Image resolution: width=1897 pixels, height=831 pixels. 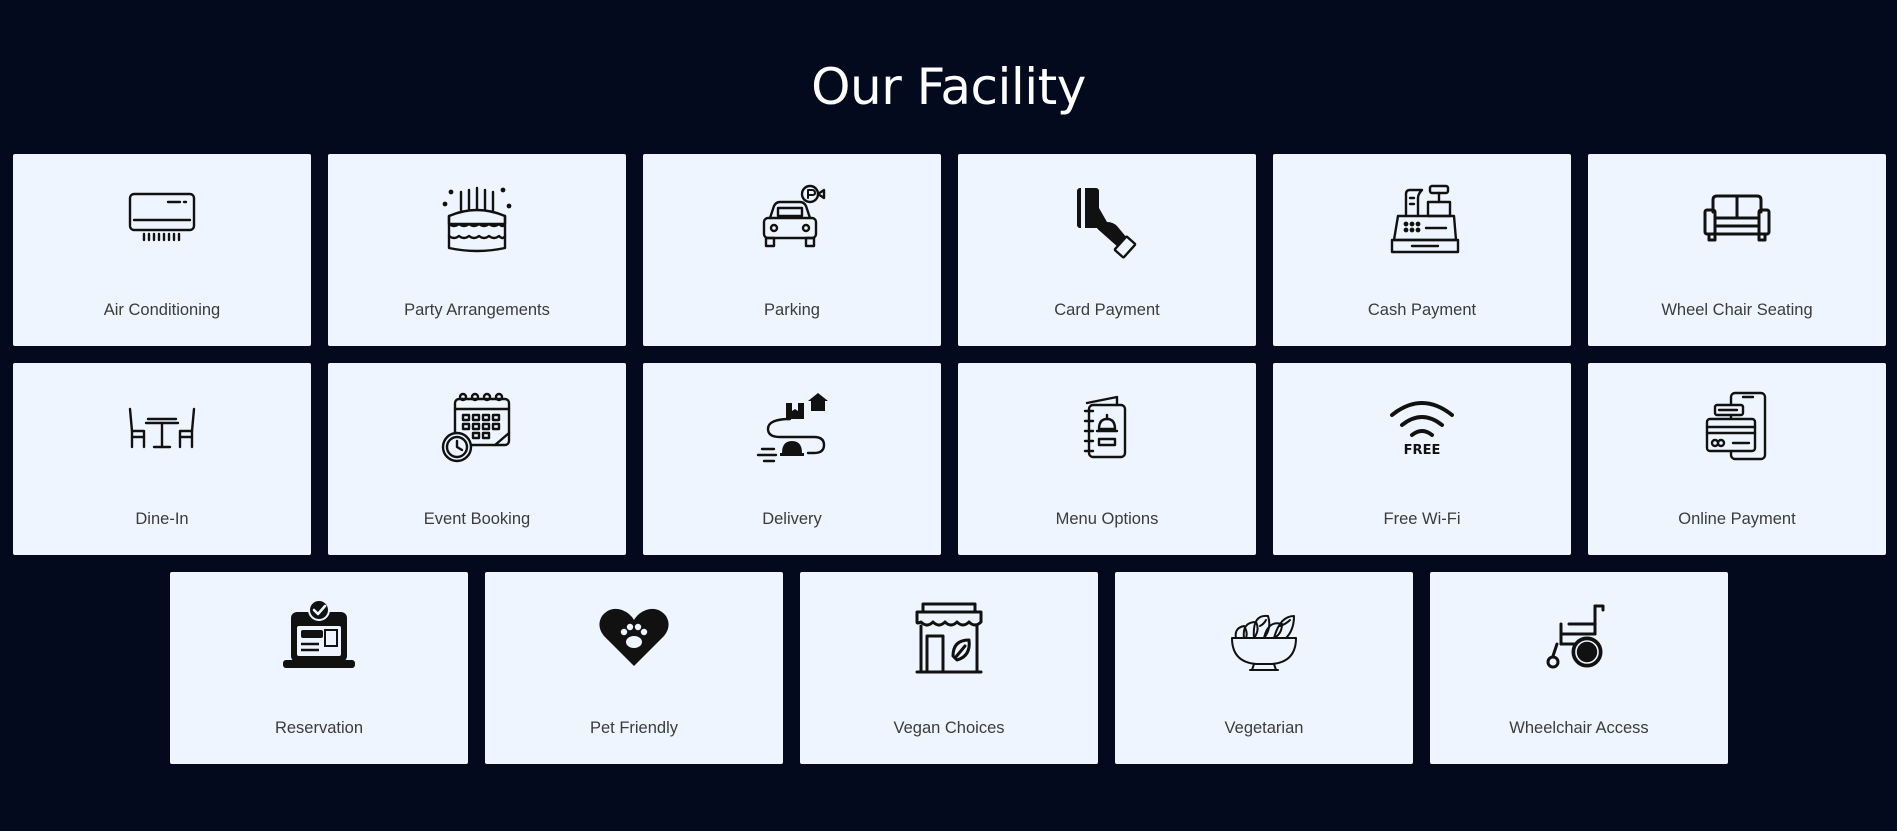 I want to click on food-delivery-icon, so click(x=792, y=429).